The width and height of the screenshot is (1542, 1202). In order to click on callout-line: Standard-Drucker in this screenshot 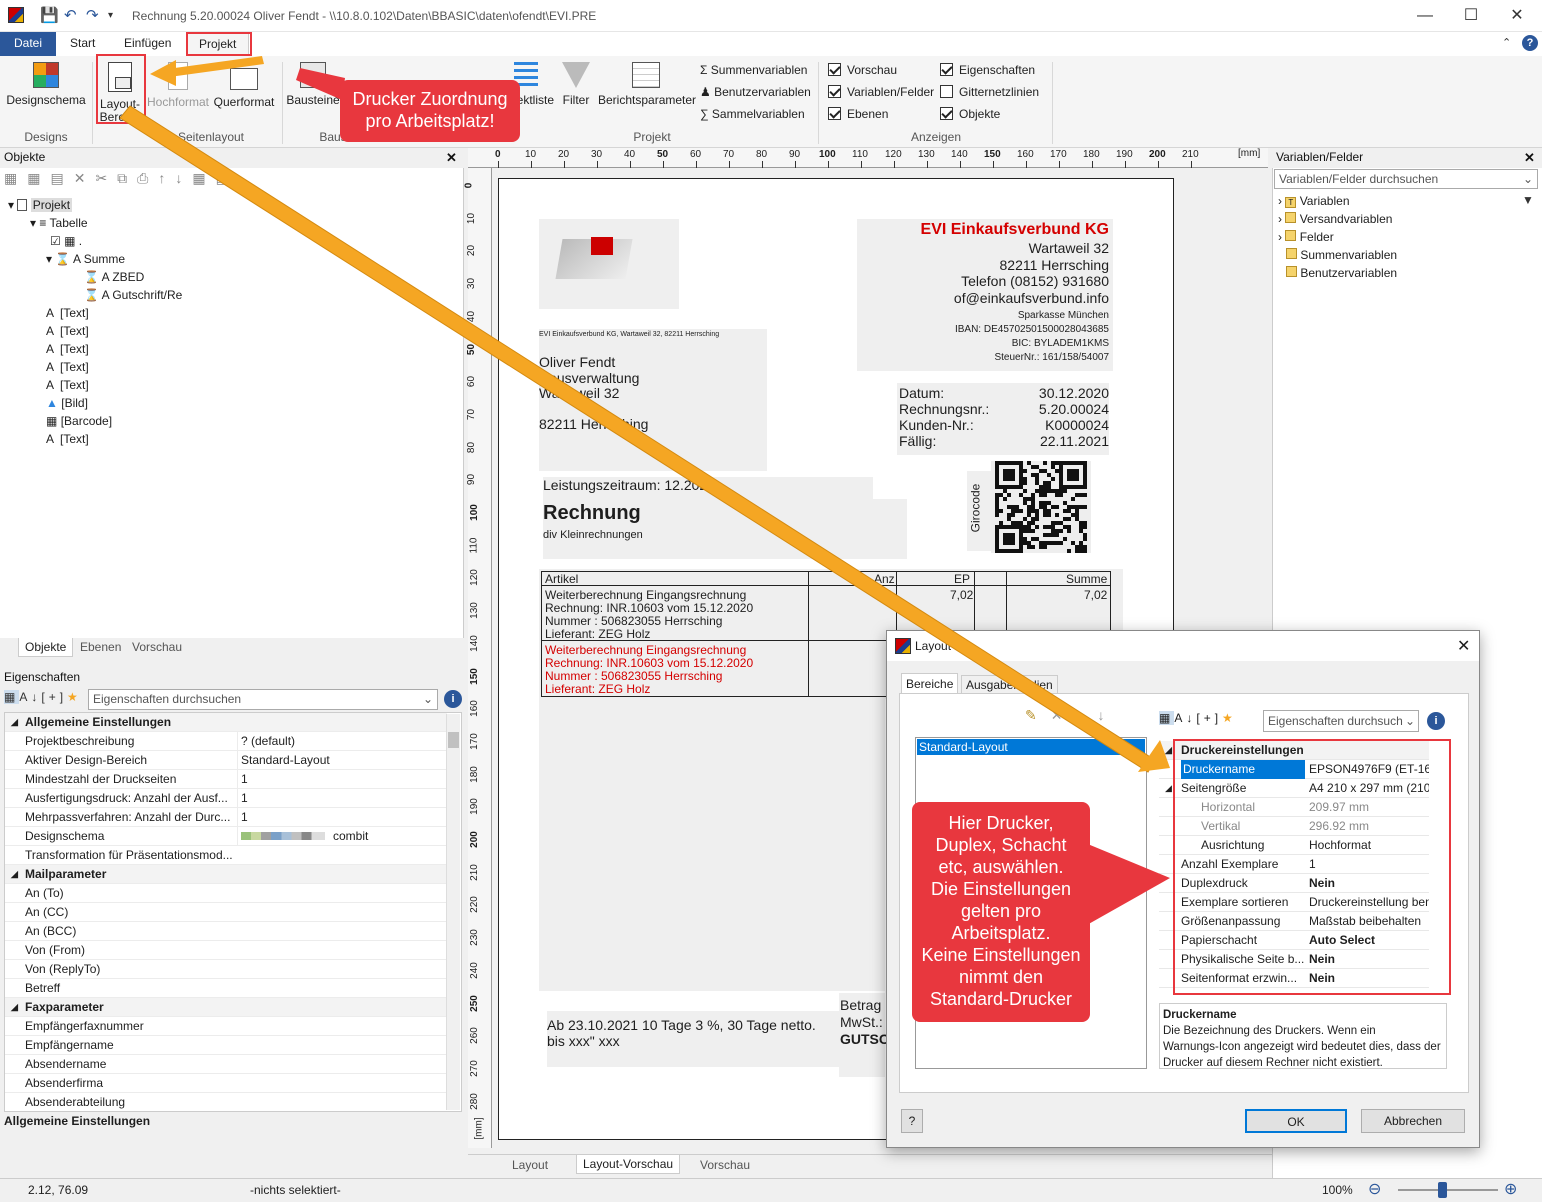, I will do `click(1001, 999)`.